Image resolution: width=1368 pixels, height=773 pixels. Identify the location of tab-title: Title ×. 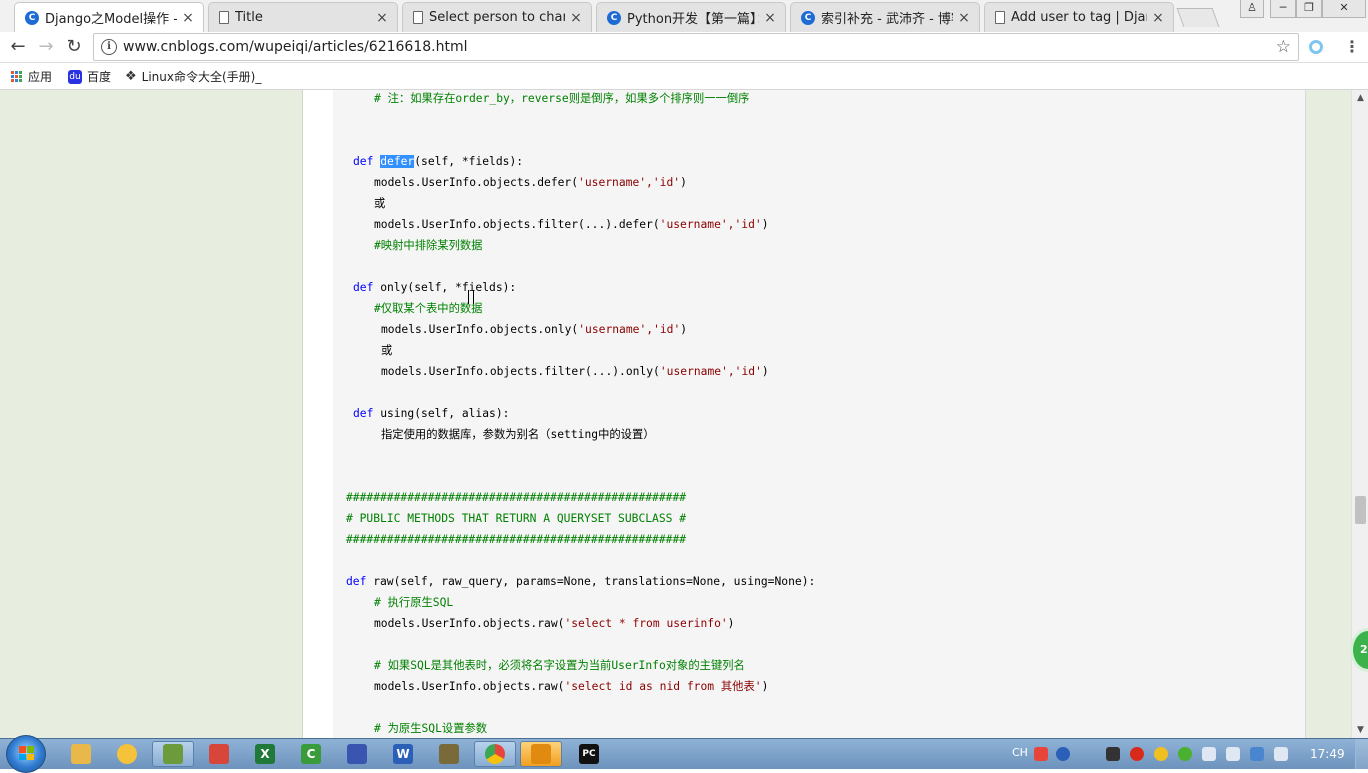
(303, 17).